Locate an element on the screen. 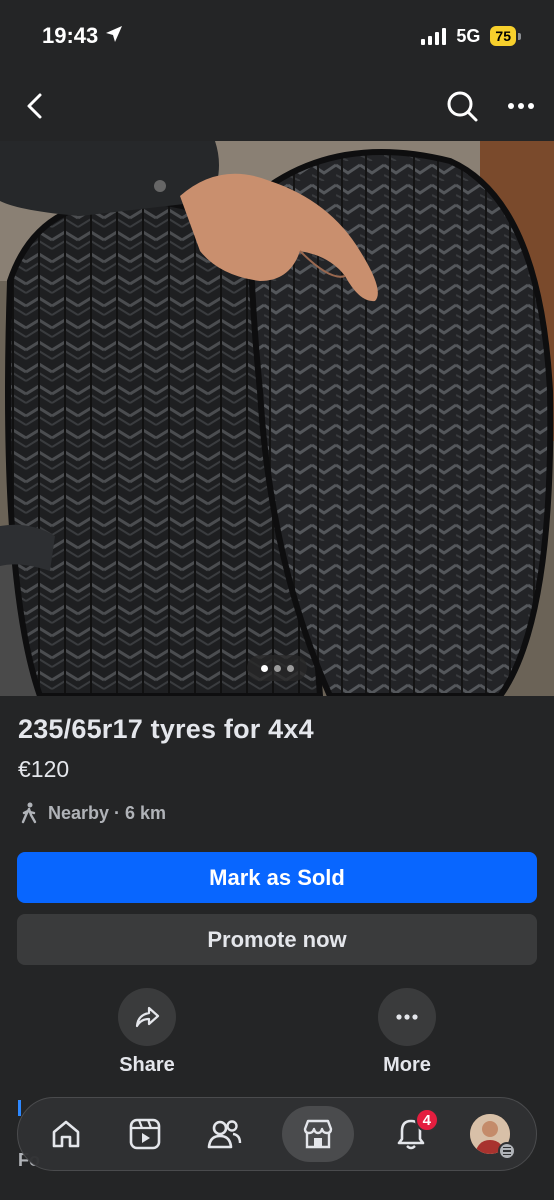  share-button is located at coordinates (147, 1017).